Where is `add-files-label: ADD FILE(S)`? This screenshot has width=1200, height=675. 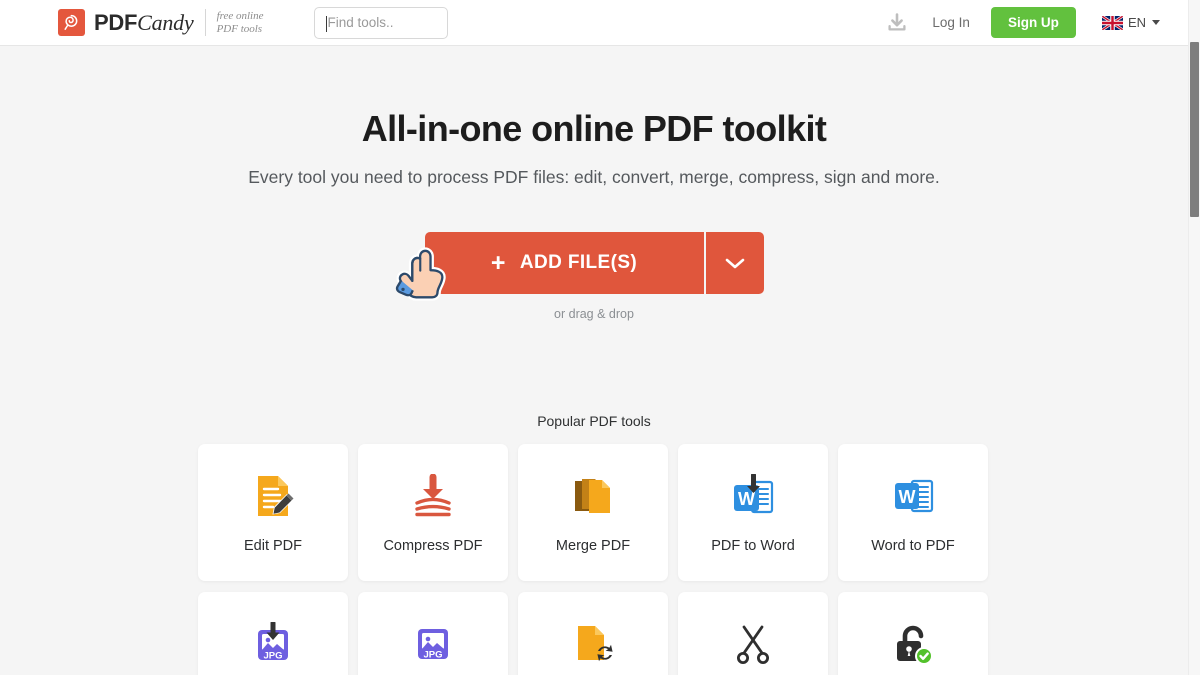 add-files-label: ADD FILE(S) is located at coordinates (578, 262).